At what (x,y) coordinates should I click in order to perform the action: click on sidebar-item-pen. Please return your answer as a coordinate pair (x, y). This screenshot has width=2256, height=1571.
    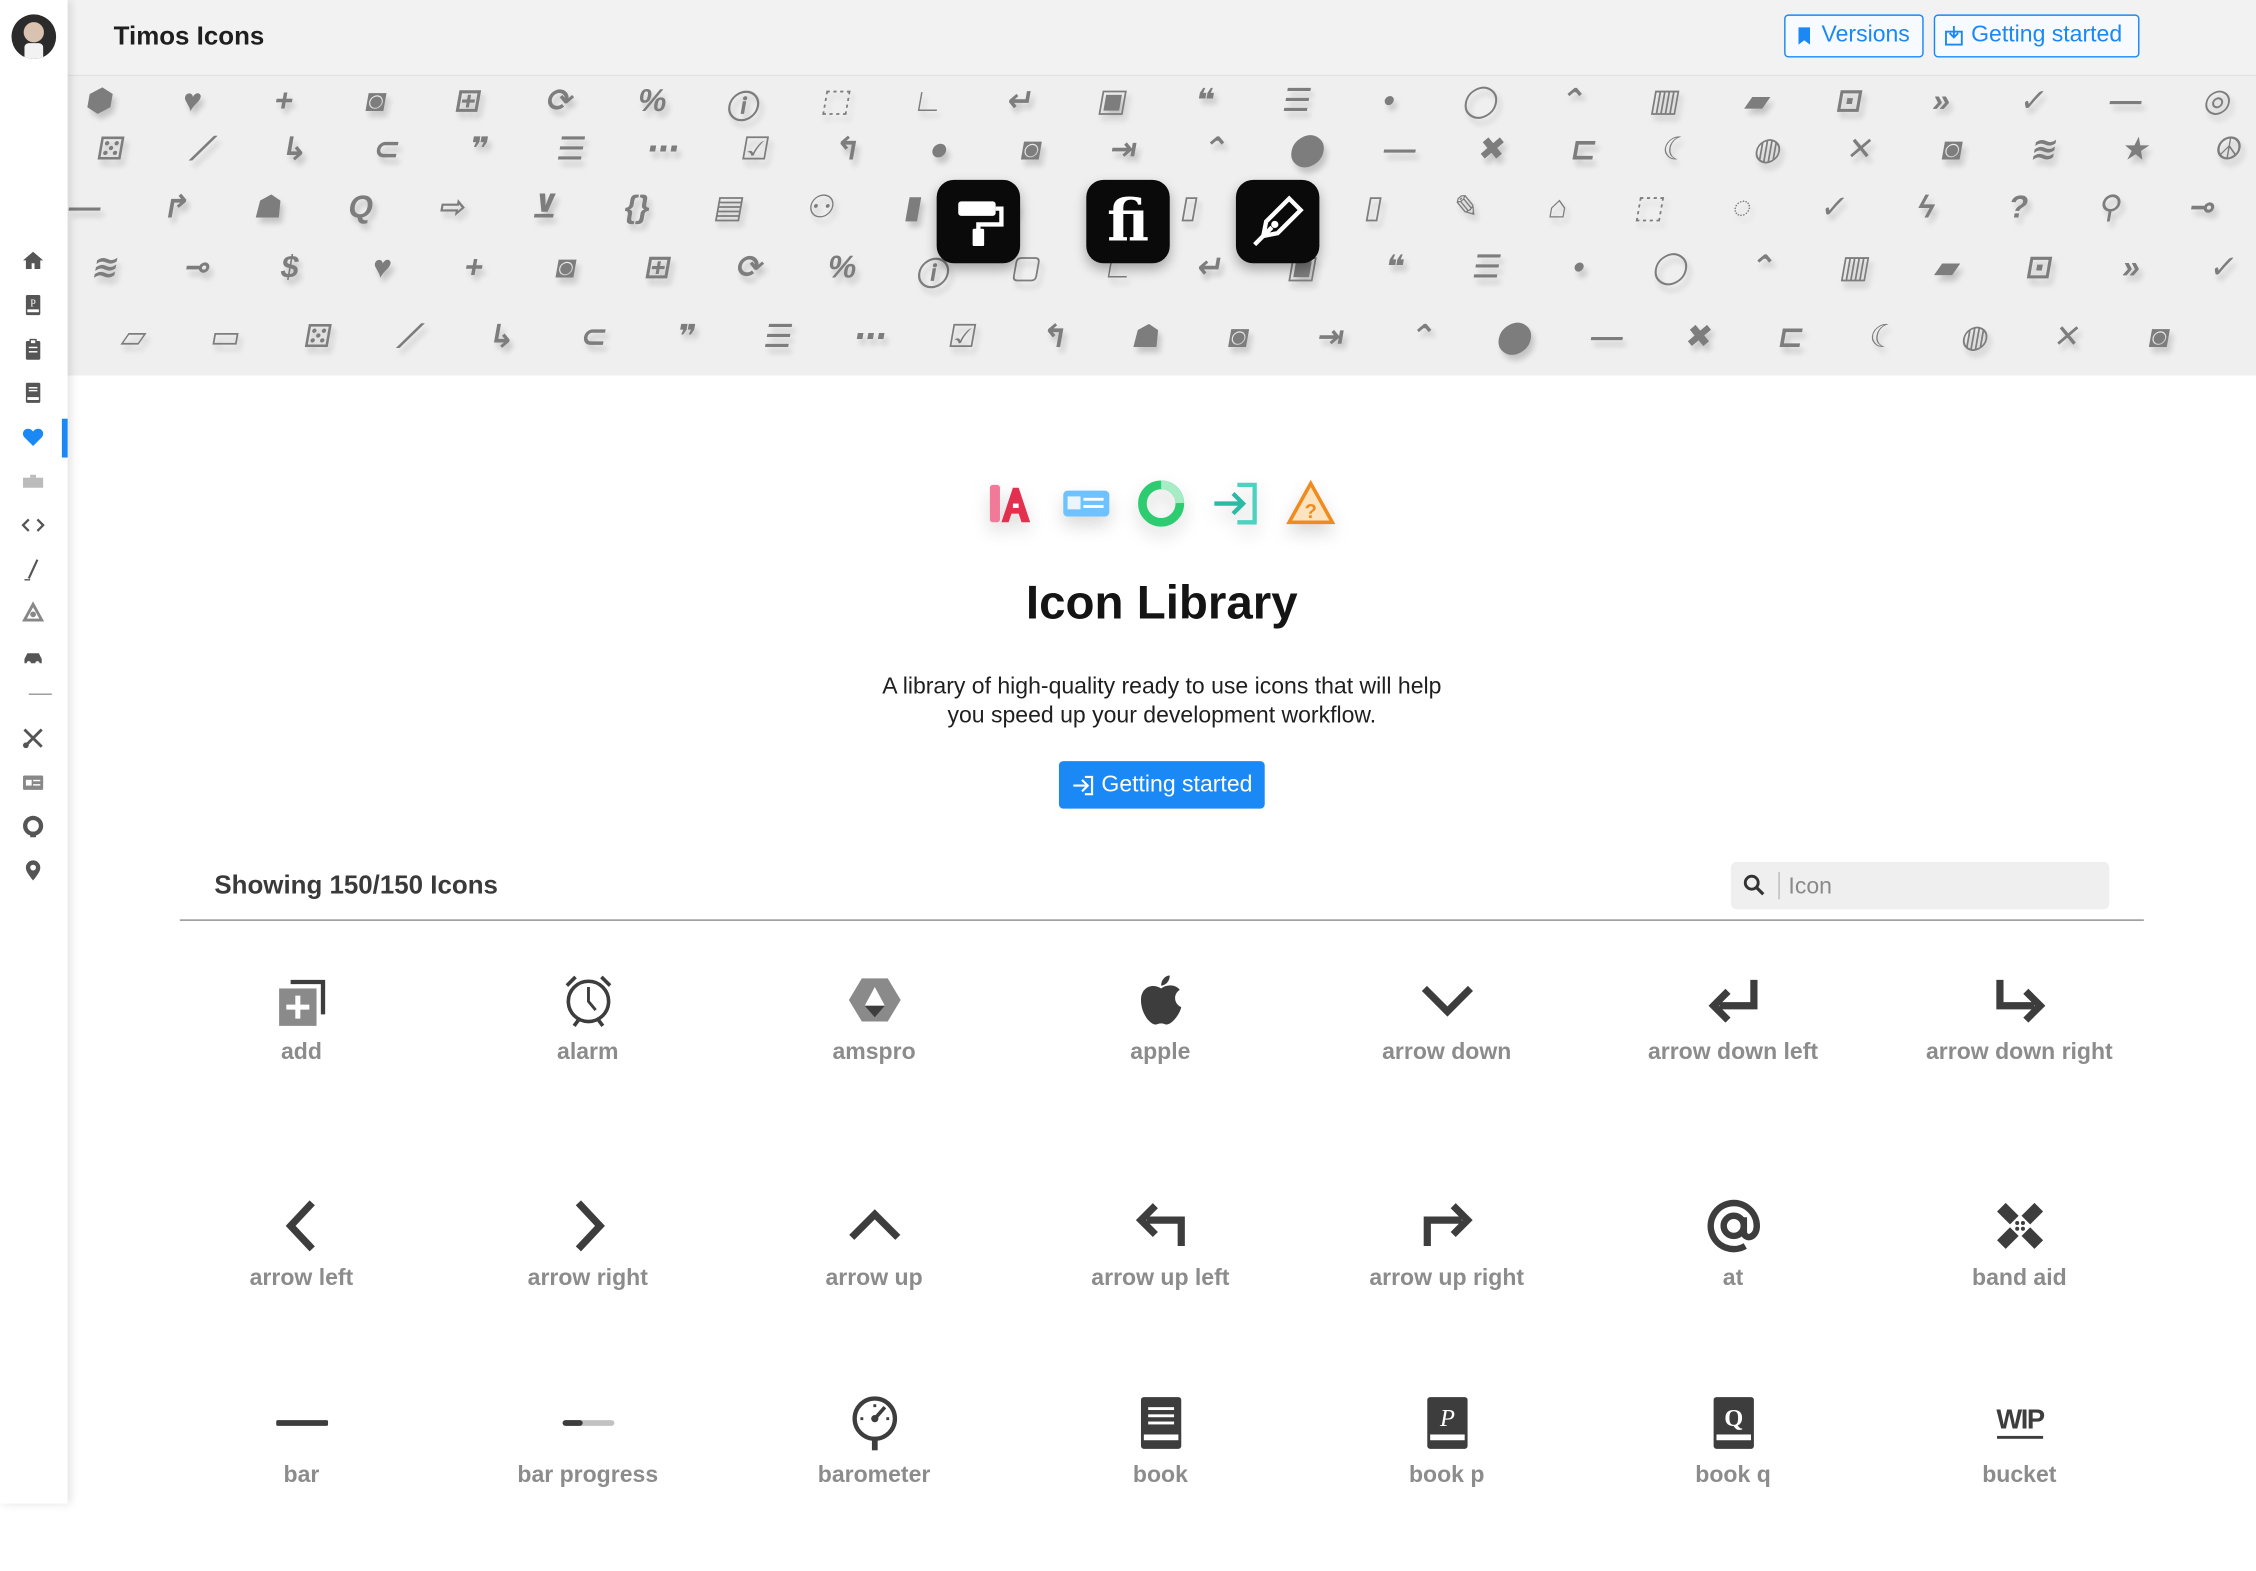
    Looking at the image, I should click on (33, 569).